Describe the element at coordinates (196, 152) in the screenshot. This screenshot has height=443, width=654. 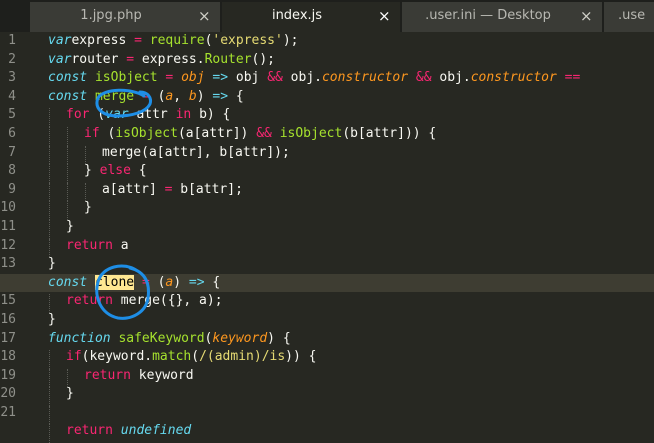
I see `code-token: merge(a[attr], b[attr]);` at that location.